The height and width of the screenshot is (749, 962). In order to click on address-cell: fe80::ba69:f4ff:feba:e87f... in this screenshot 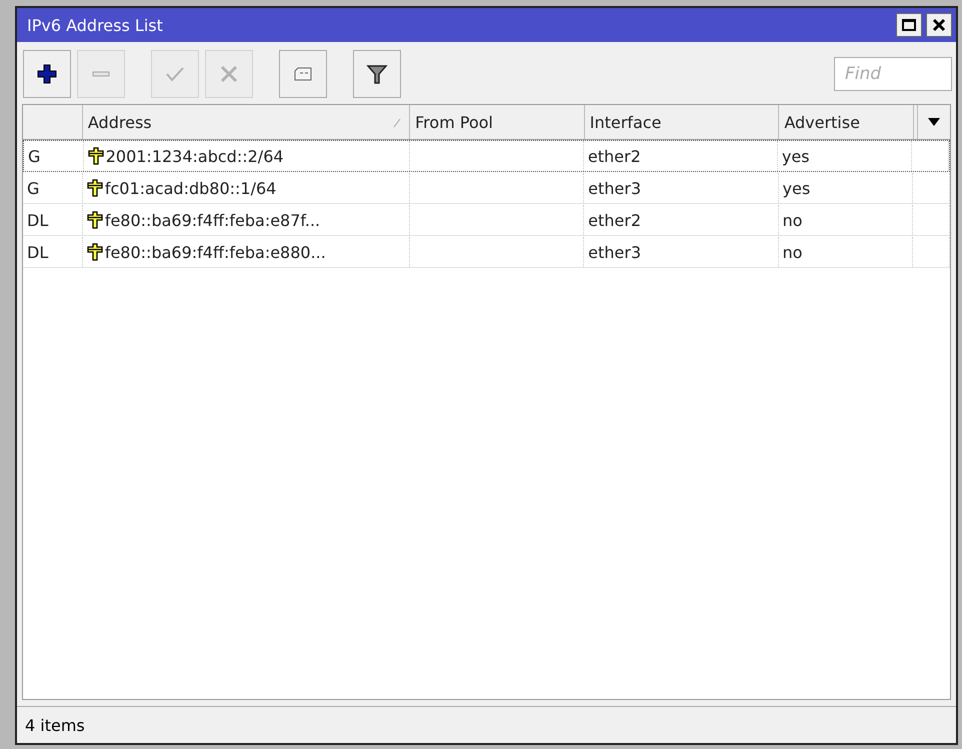, I will do `click(212, 220)`.